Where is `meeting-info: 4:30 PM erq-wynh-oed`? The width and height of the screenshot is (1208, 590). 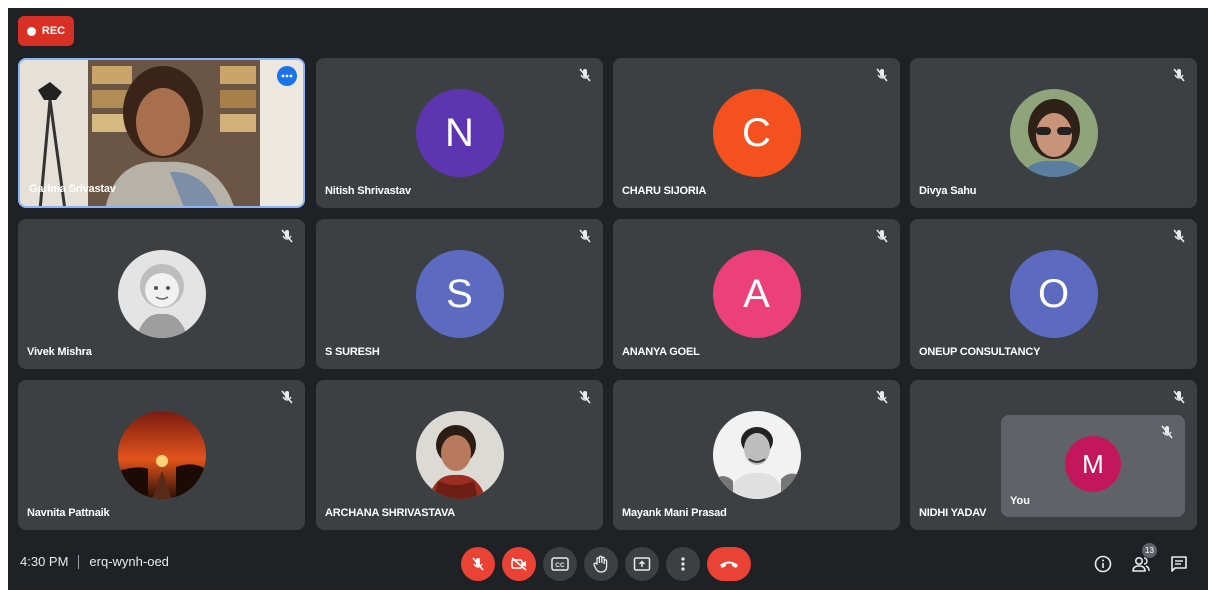 meeting-info: 4:30 PM erq-wynh-oed is located at coordinates (94, 561).